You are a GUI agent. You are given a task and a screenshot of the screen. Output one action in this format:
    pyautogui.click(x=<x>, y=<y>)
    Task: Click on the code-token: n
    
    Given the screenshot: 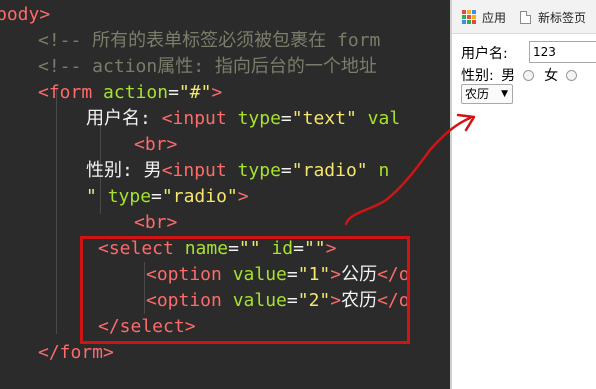 What is the action you would take?
    pyautogui.click(x=384, y=170)
    